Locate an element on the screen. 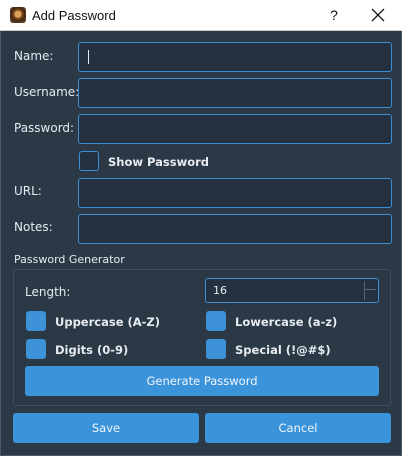 This screenshot has height=456, width=402. show-password-checkbox is located at coordinates (89, 161).